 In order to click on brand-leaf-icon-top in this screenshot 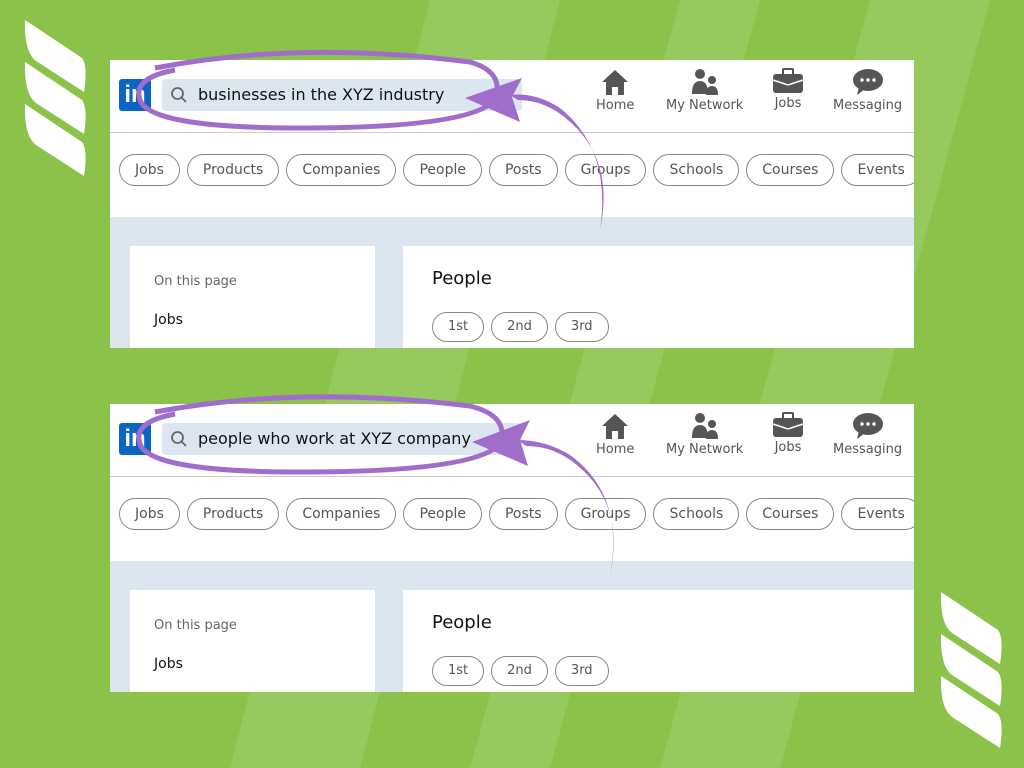, I will do `click(55, 98)`.